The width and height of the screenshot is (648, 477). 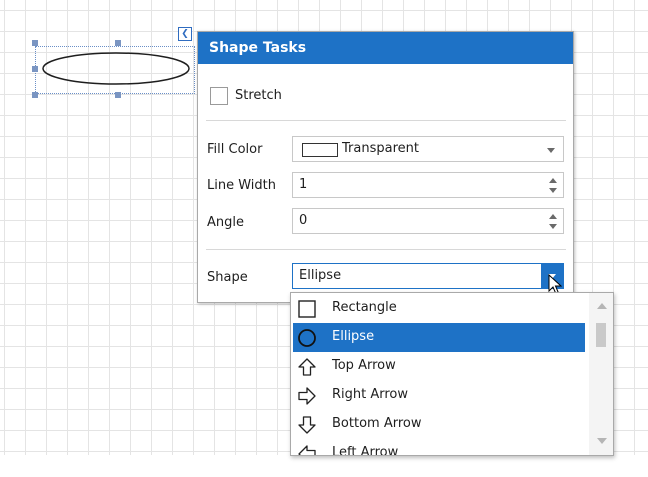 What do you see at coordinates (219, 96) in the screenshot?
I see `stretch-checkbox` at bounding box center [219, 96].